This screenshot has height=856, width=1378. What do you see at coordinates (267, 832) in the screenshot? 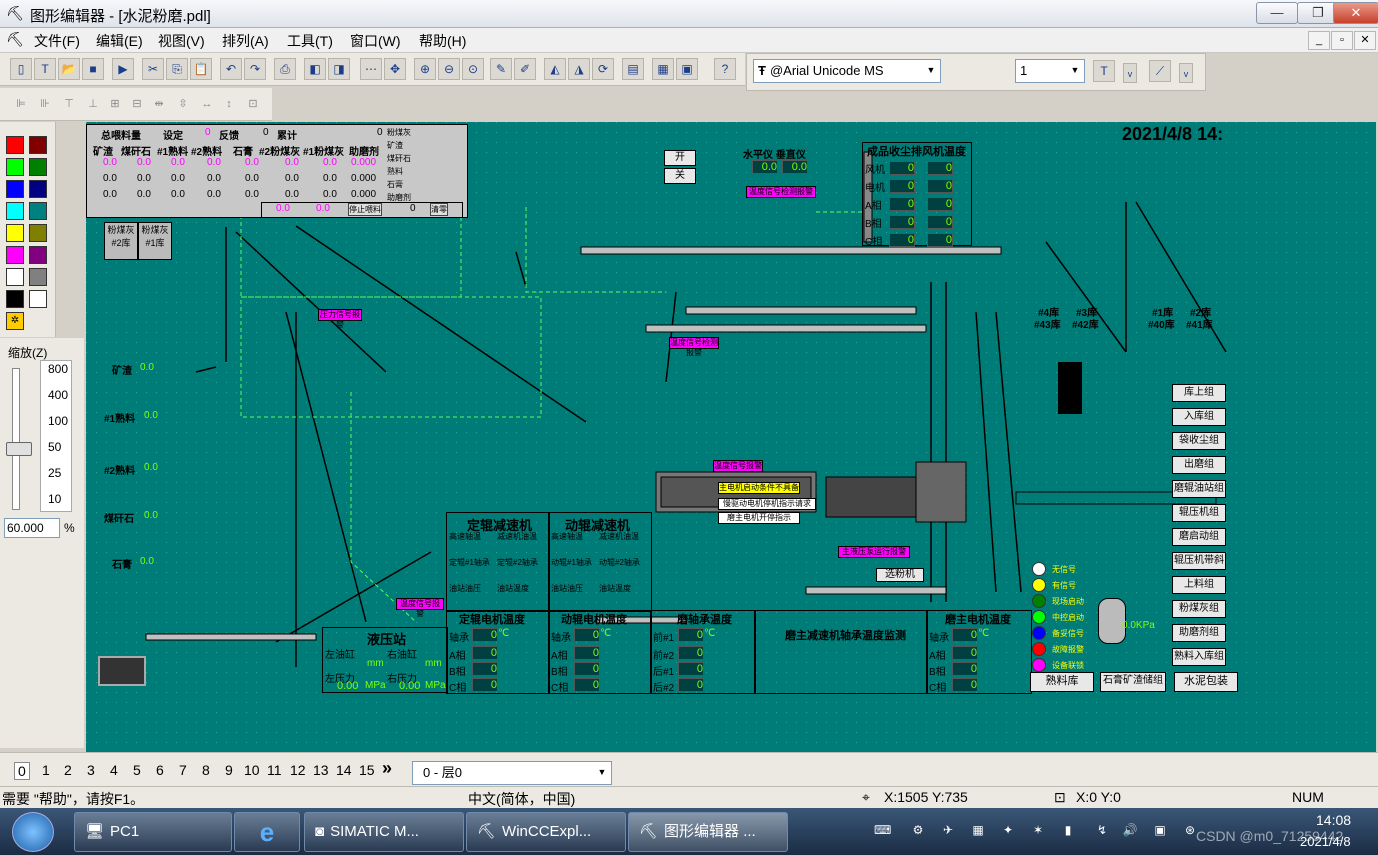
I see `taskbar-item-ie: e` at bounding box center [267, 832].